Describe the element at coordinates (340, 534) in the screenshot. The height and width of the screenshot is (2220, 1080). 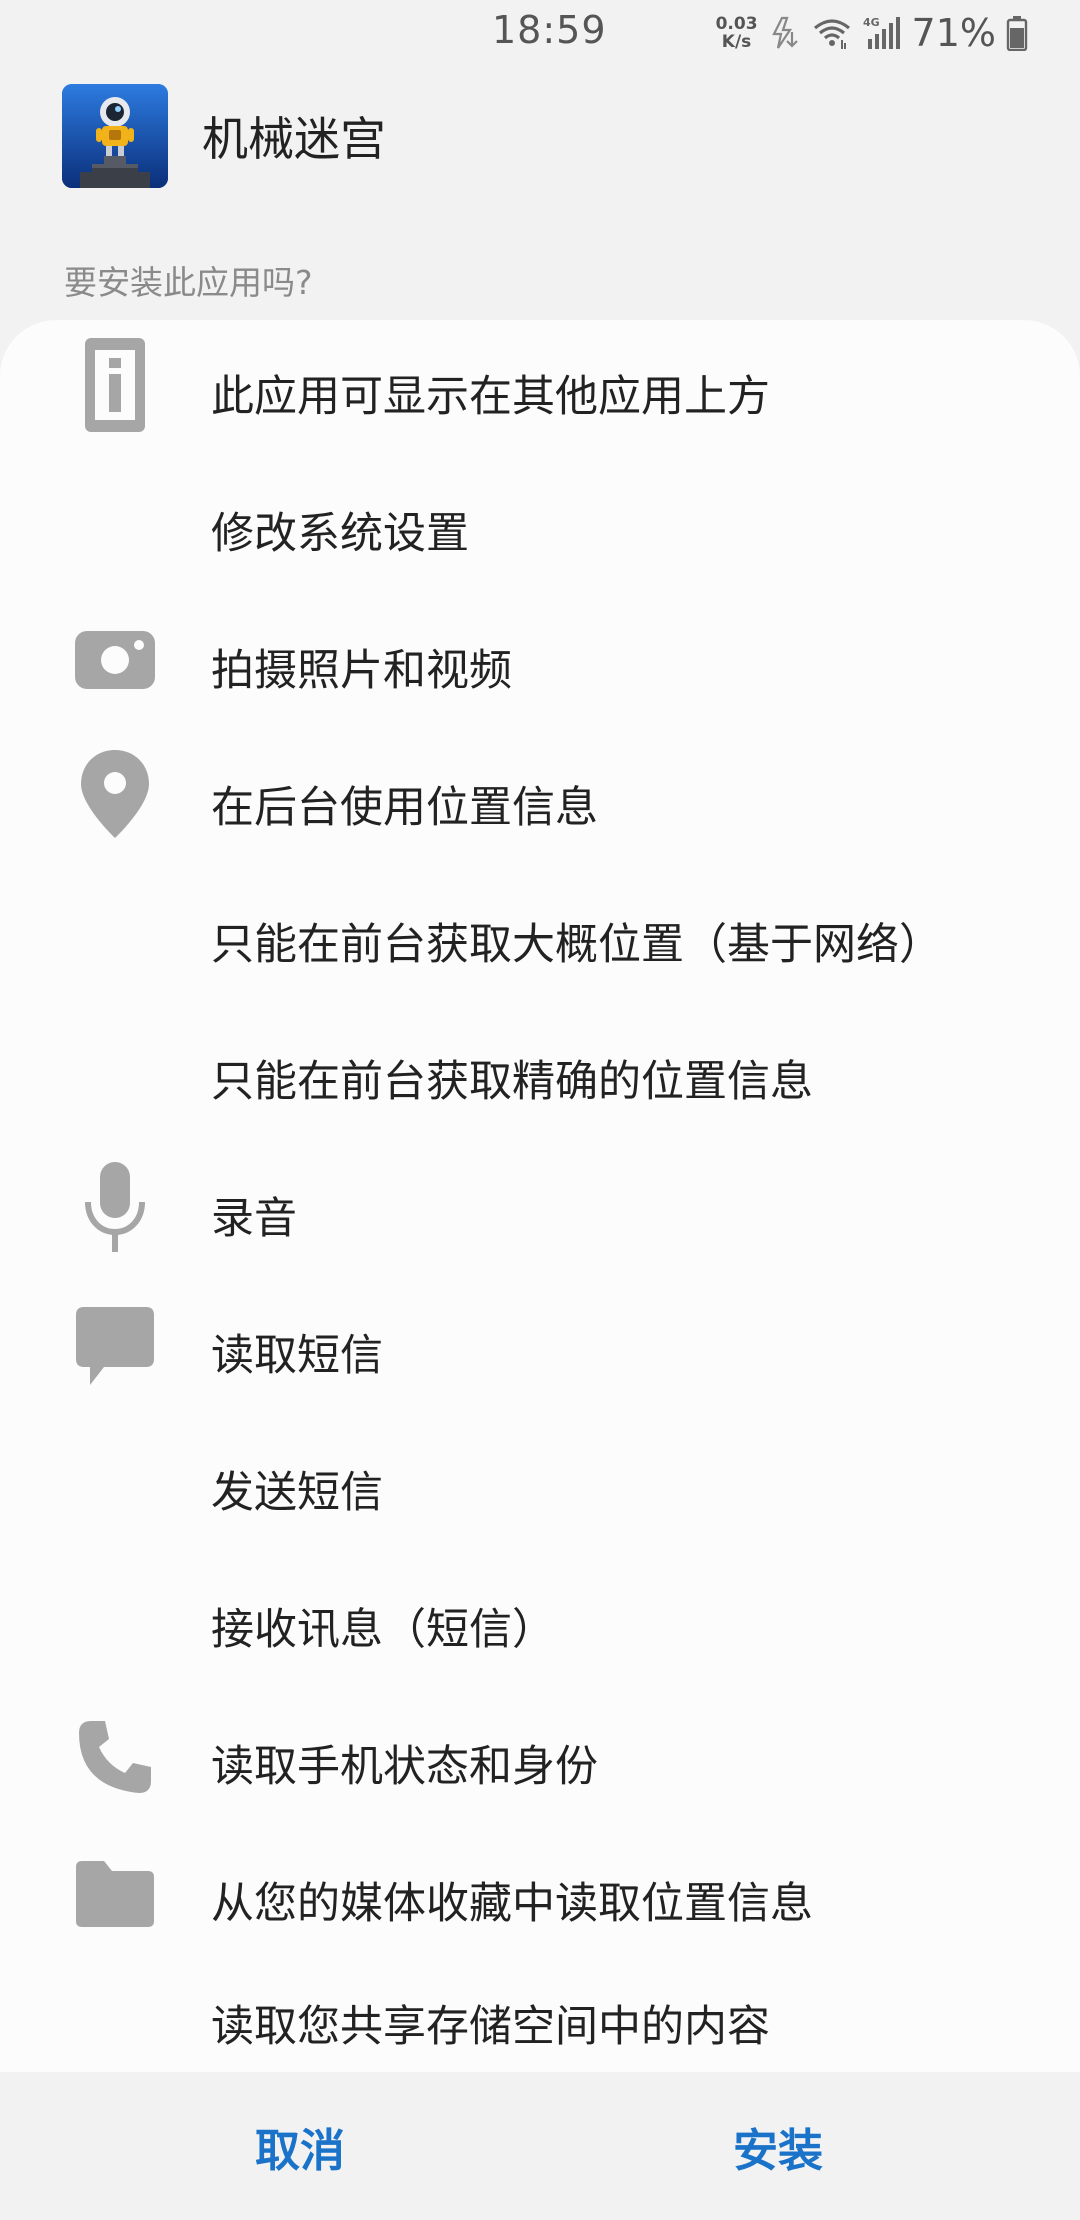
I see `permission-label: 修改系统设置` at that location.